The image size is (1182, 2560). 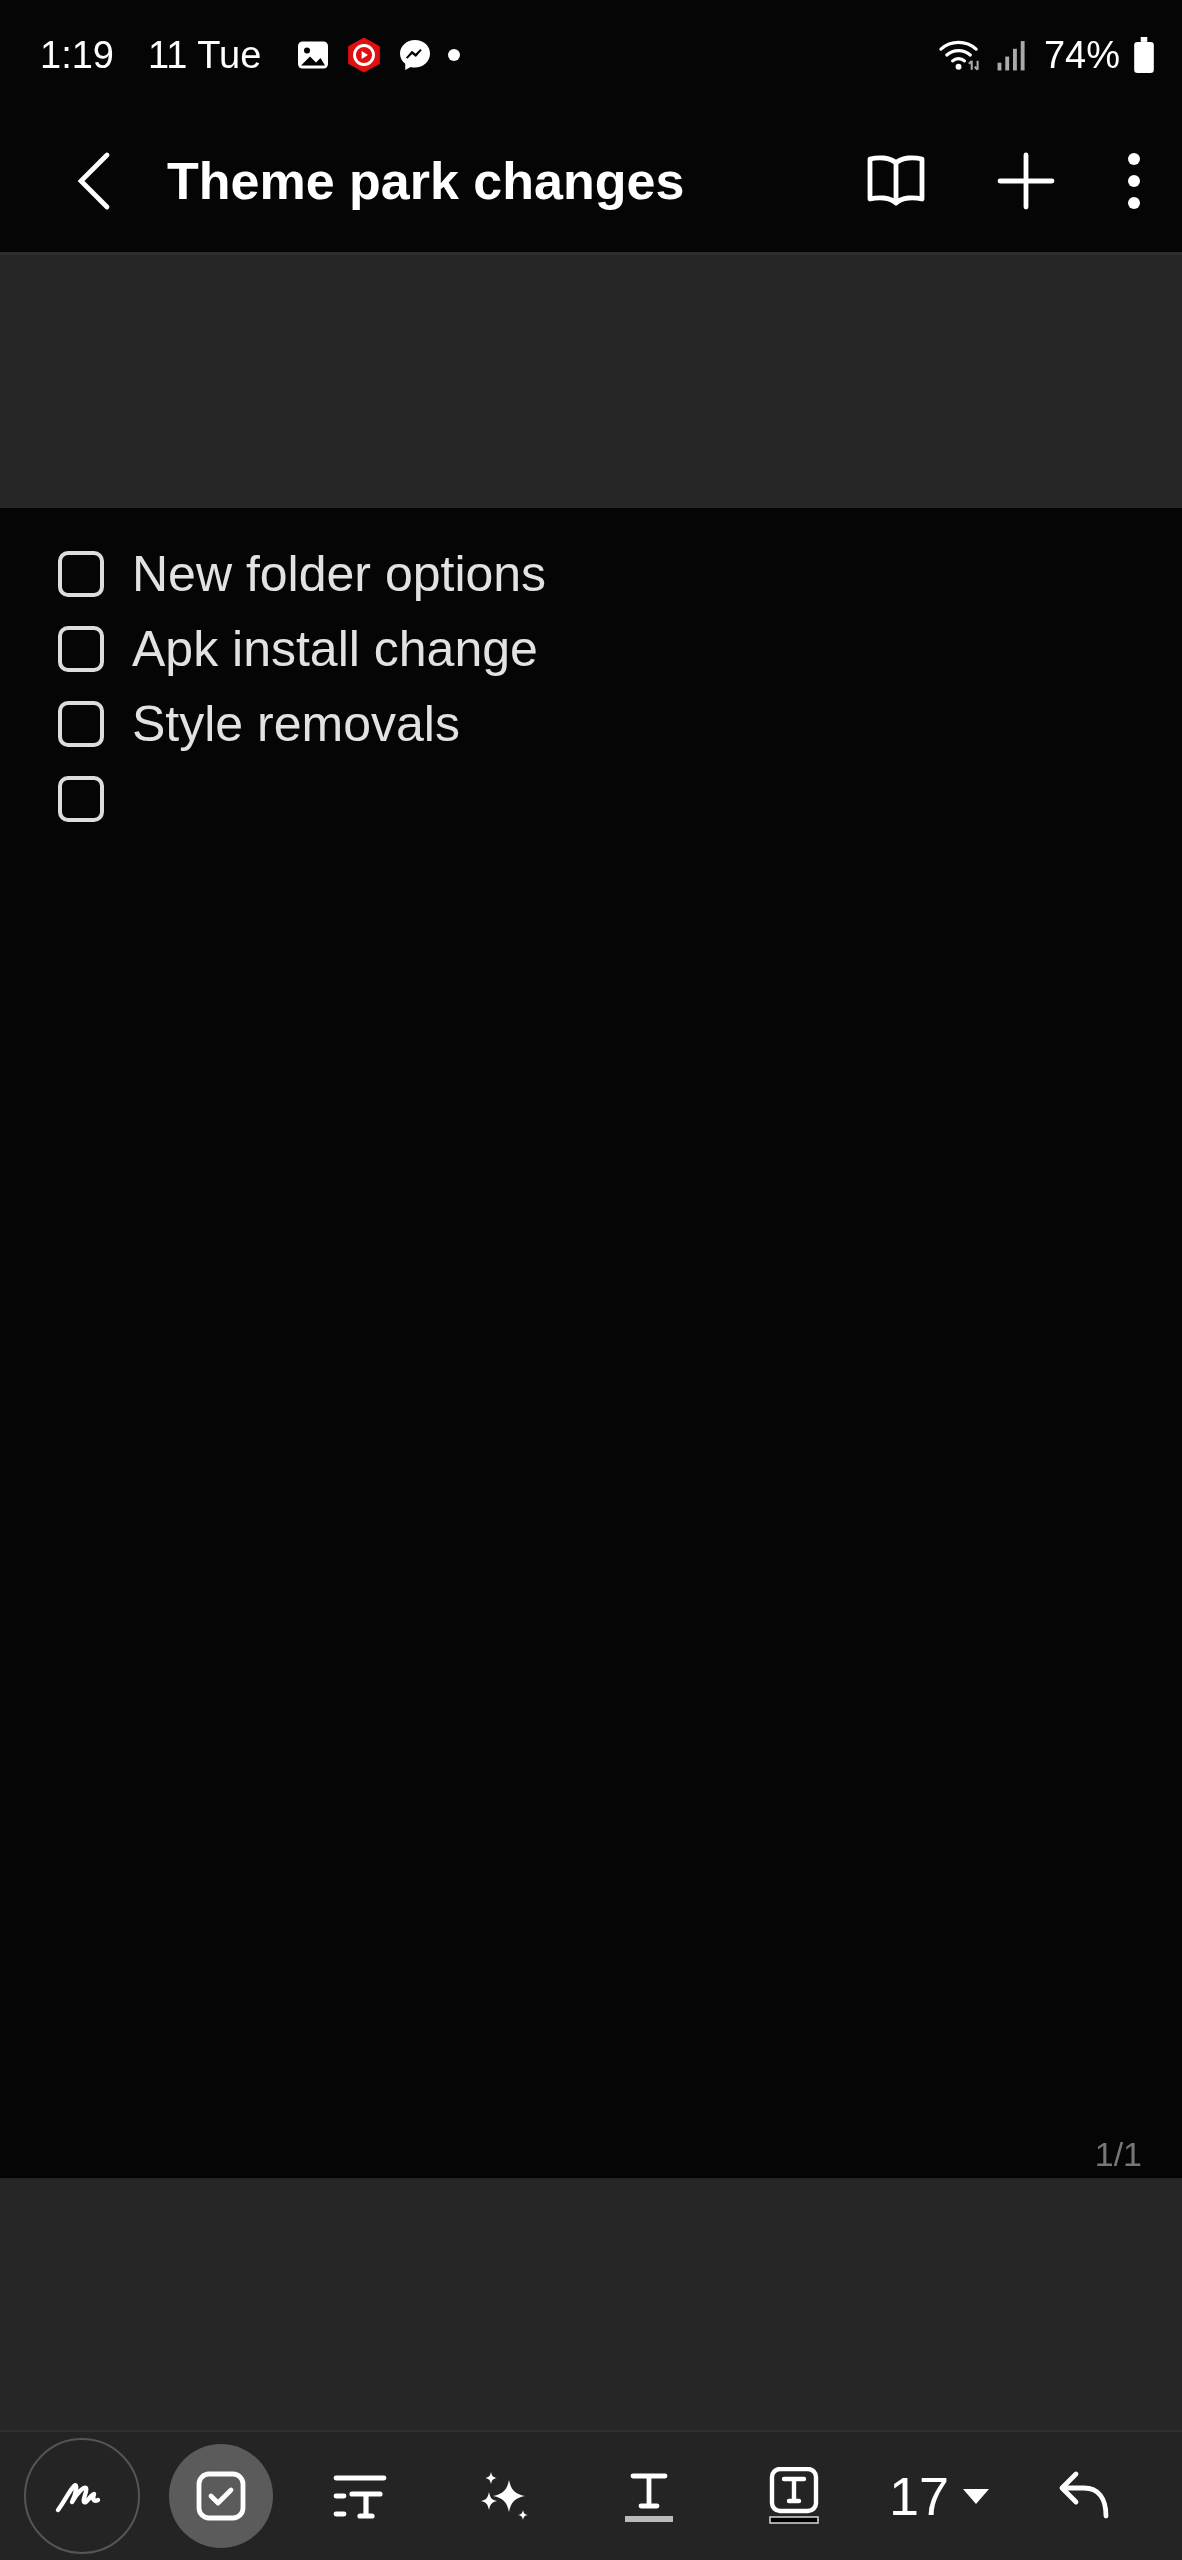 I want to click on text-background-icon, so click(x=794, y=2496).